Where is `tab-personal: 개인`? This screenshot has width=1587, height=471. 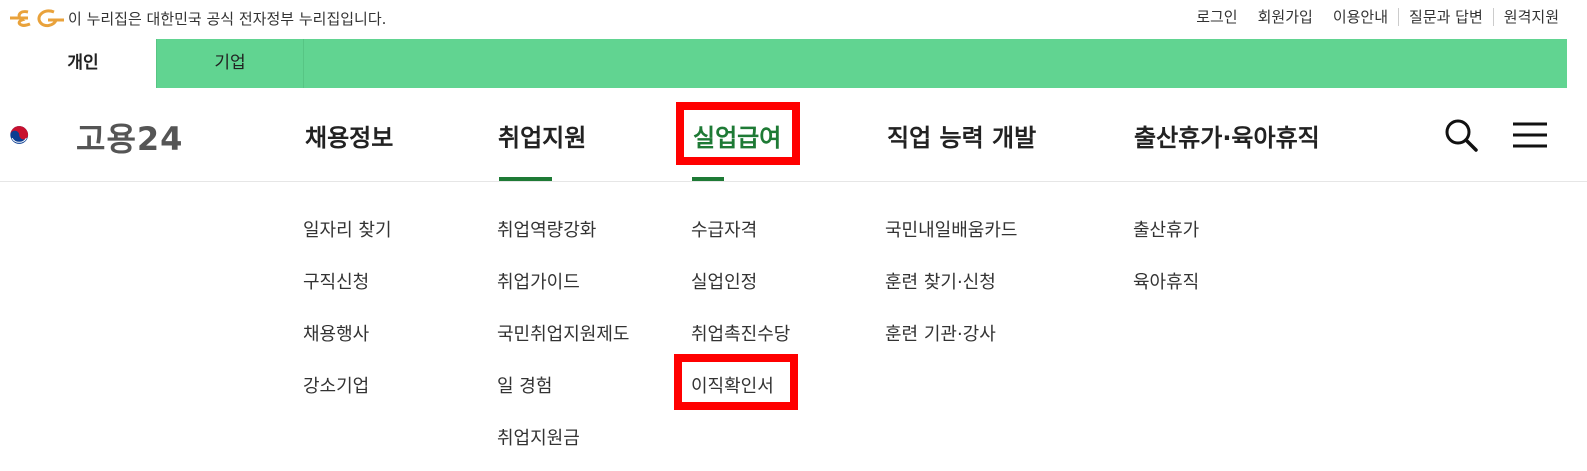 tab-personal: 개인 is located at coordinates (83, 63).